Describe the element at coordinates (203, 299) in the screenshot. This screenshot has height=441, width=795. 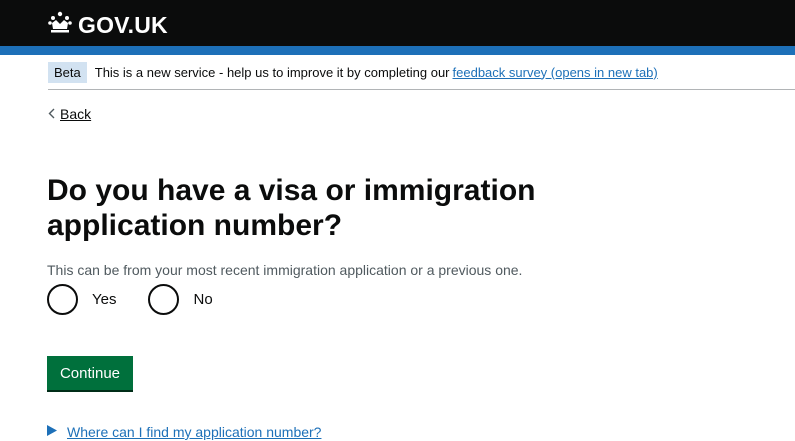
I see `radio-no-label: No` at that location.